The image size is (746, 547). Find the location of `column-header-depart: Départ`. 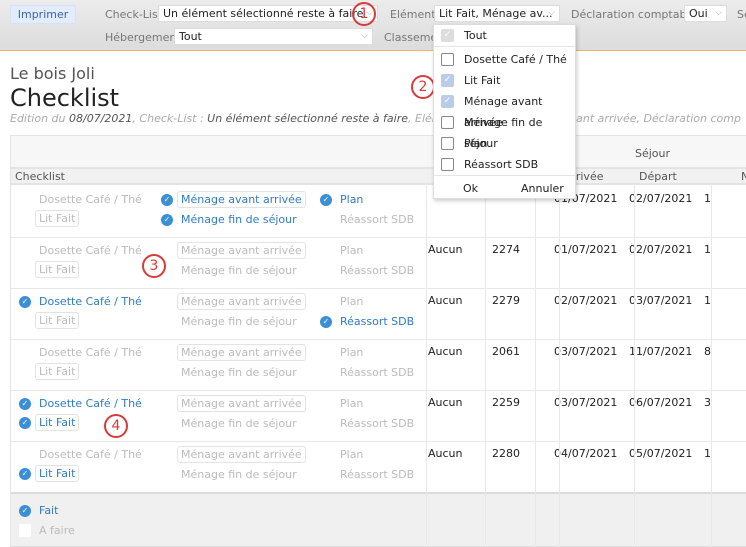

column-header-depart: Départ is located at coordinates (656, 176).